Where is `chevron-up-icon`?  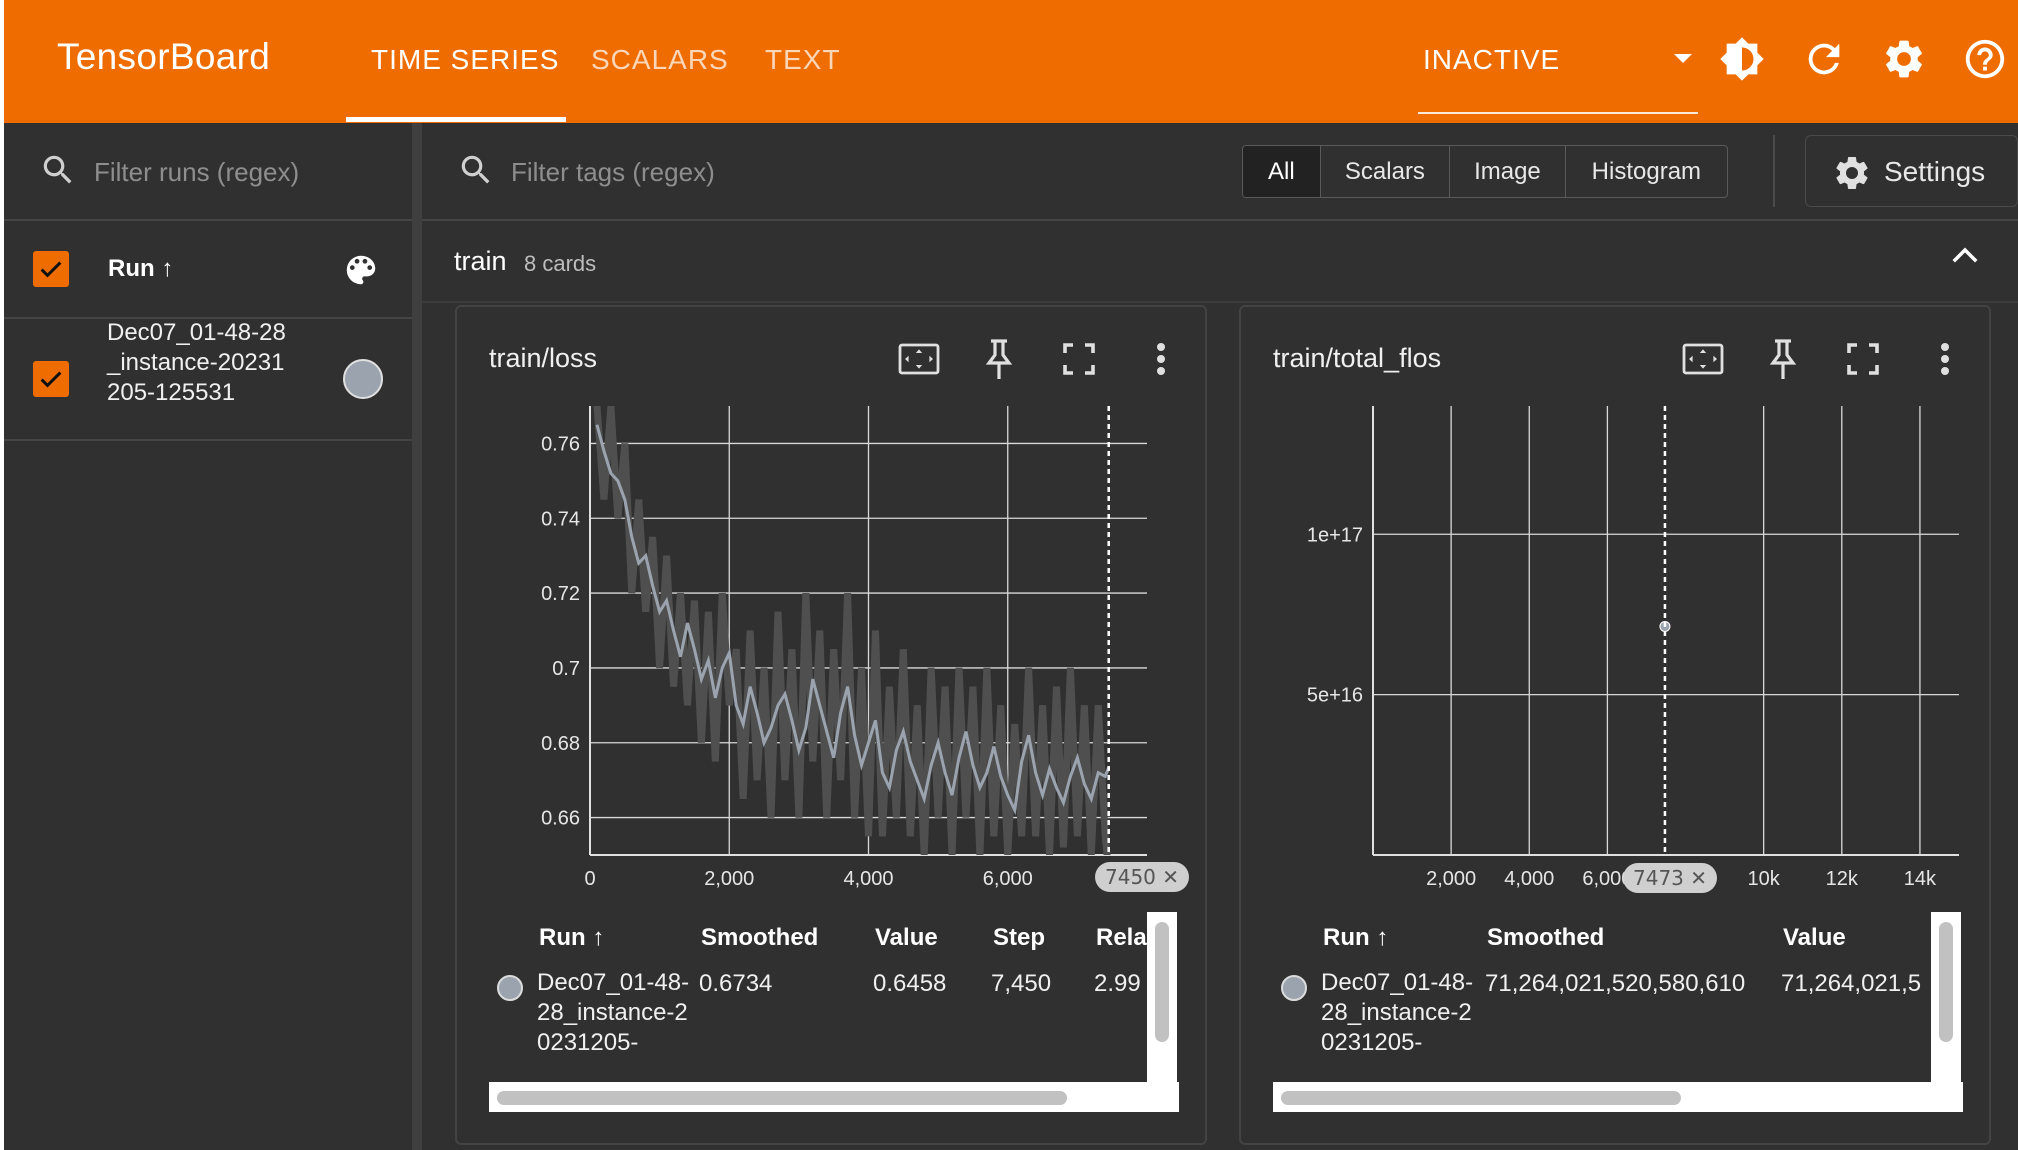 chevron-up-icon is located at coordinates (1965, 255).